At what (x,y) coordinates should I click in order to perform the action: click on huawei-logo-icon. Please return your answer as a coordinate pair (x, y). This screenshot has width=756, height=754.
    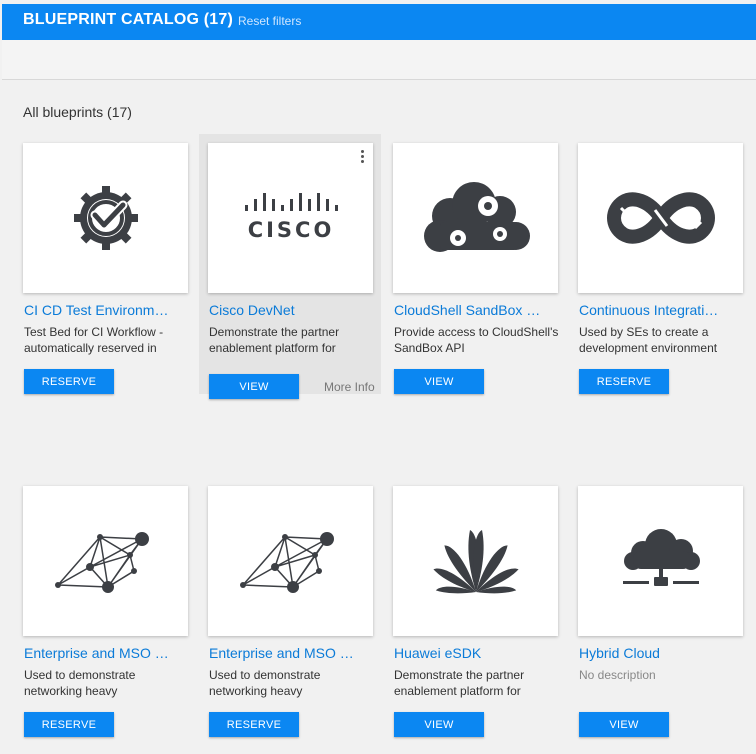
    Looking at the image, I should click on (475, 562).